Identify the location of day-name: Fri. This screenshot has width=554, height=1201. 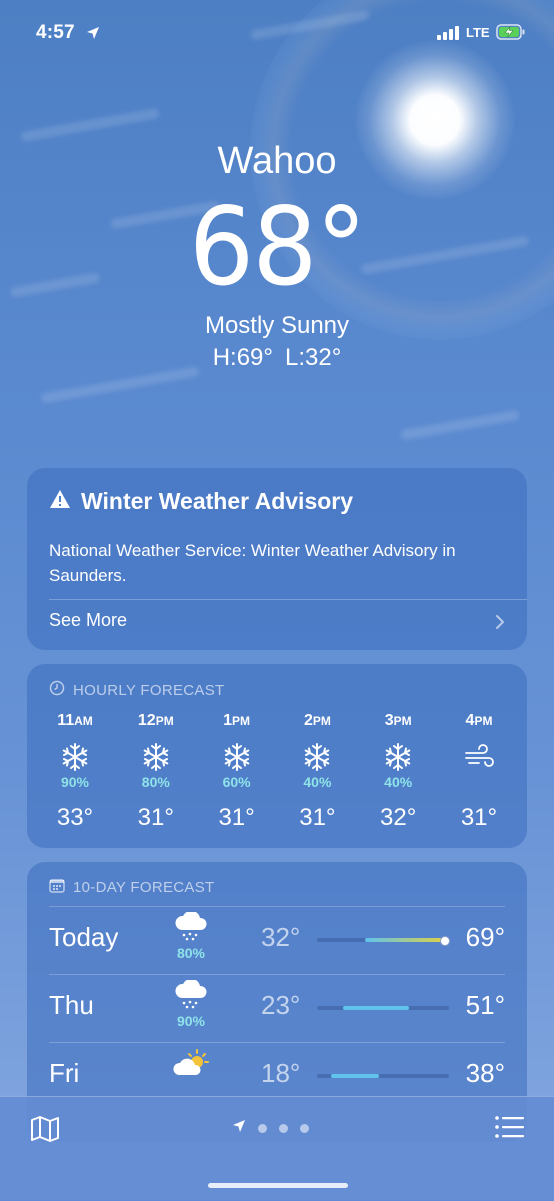
(64, 1073).